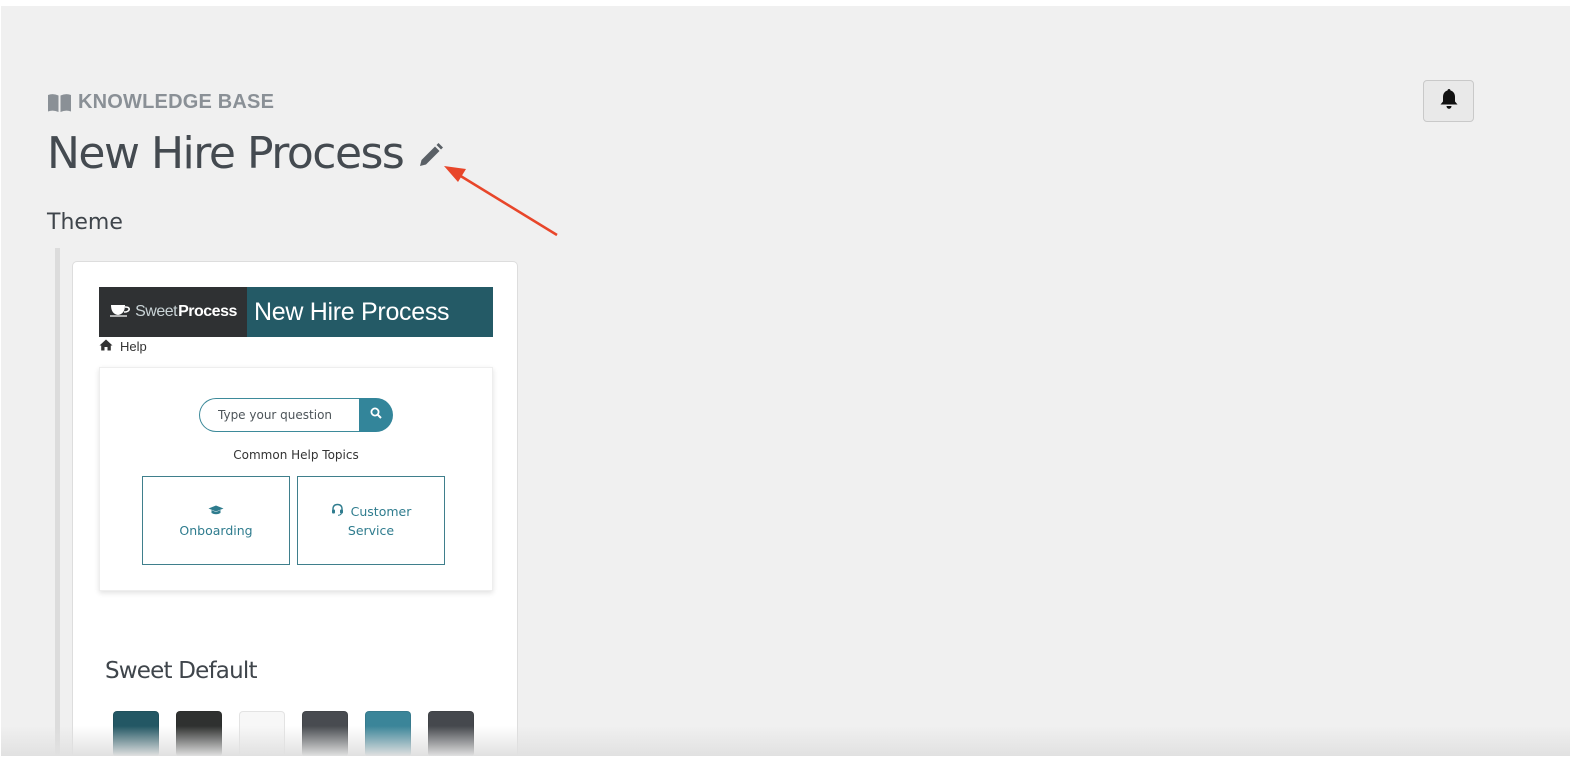 The height and width of the screenshot is (762, 1570). Describe the element at coordinates (279, 415) in the screenshot. I see `preview-search-input` at that location.